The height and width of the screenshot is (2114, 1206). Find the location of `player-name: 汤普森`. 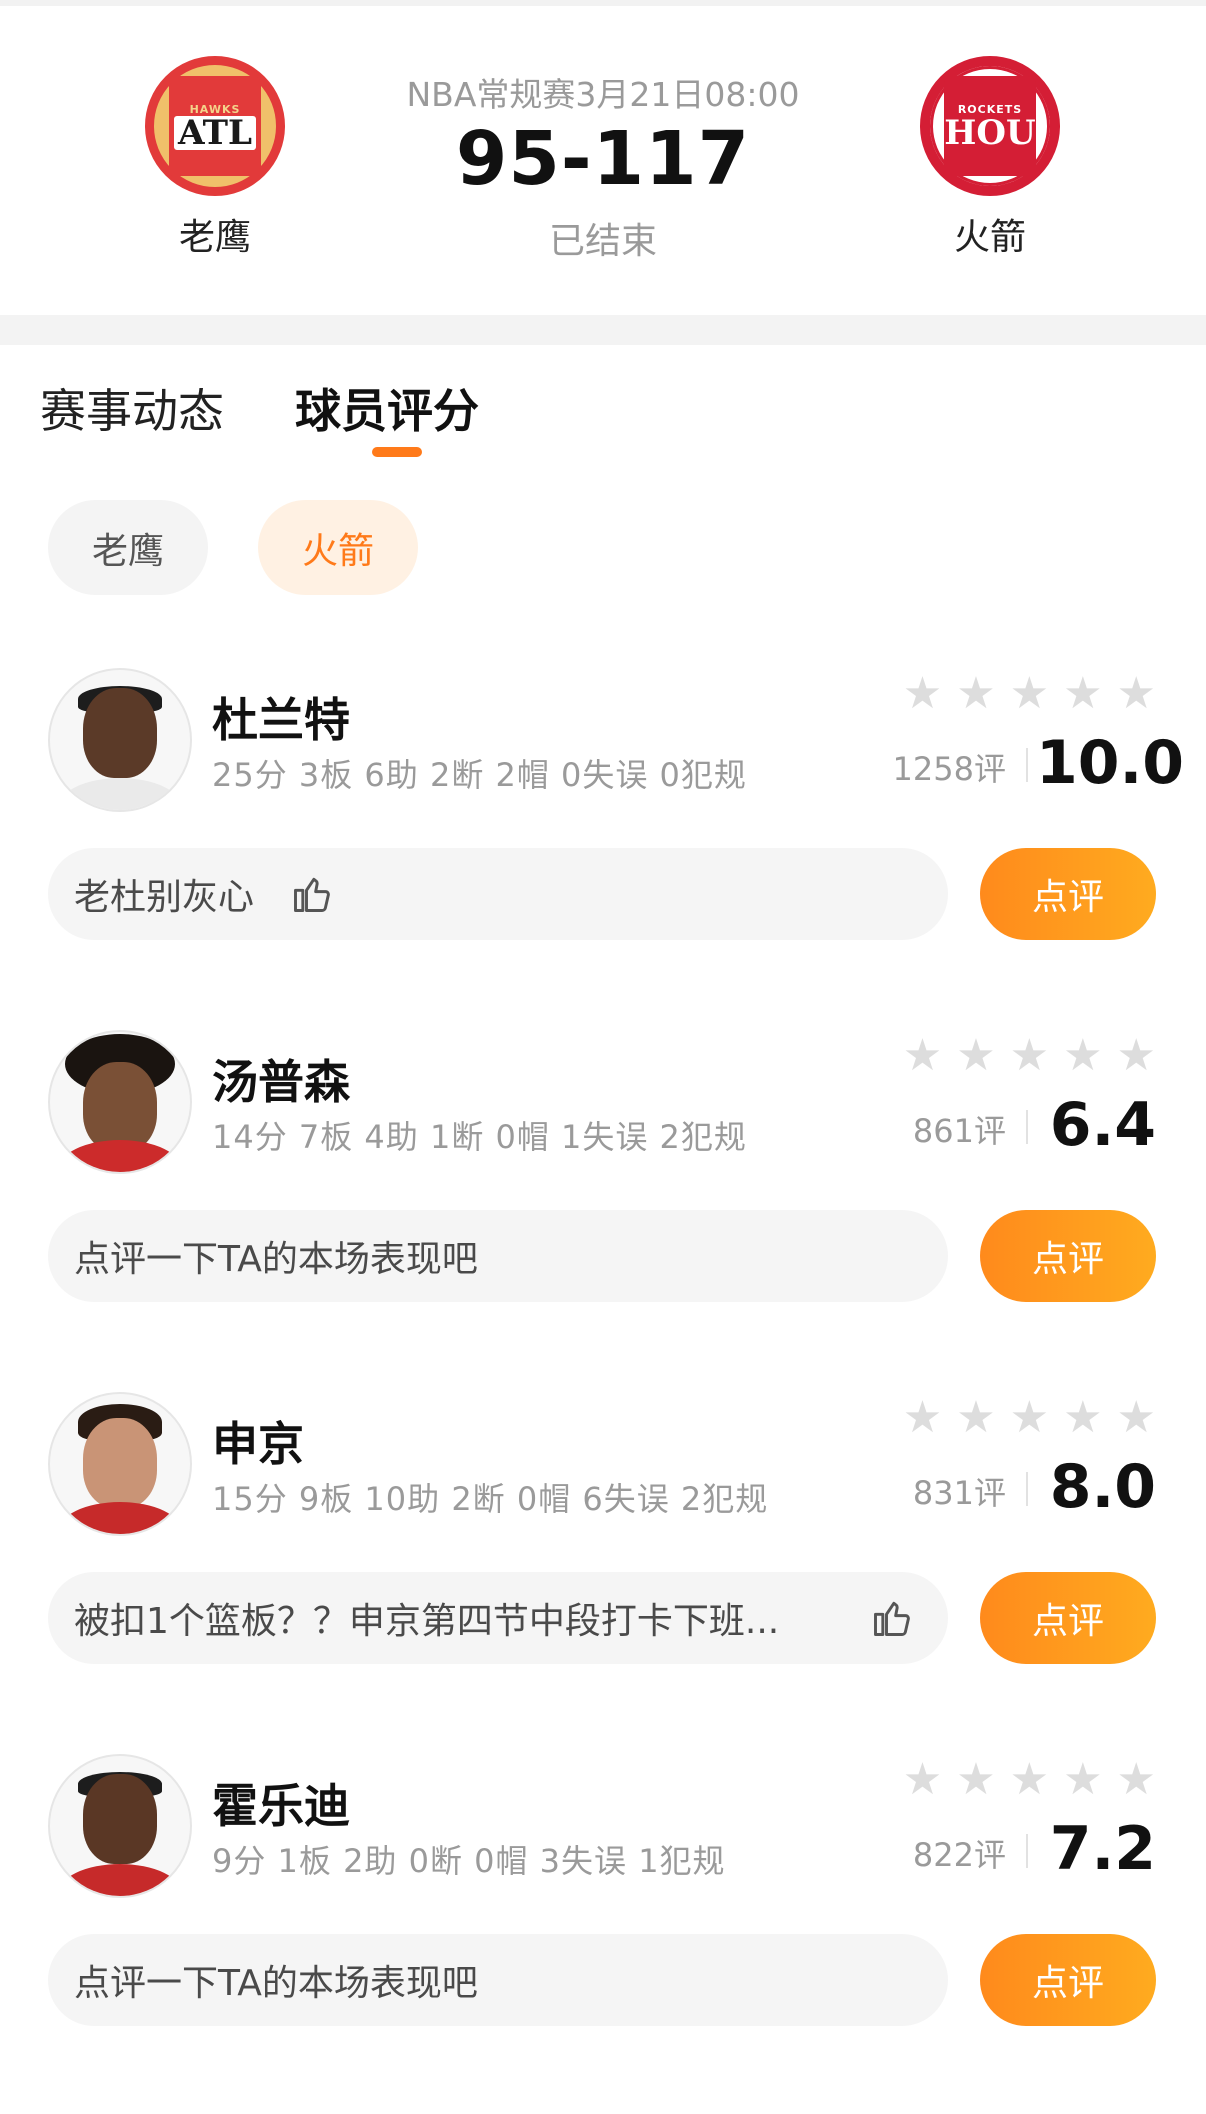

player-name: 汤普森 is located at coordinates (281, 1079).